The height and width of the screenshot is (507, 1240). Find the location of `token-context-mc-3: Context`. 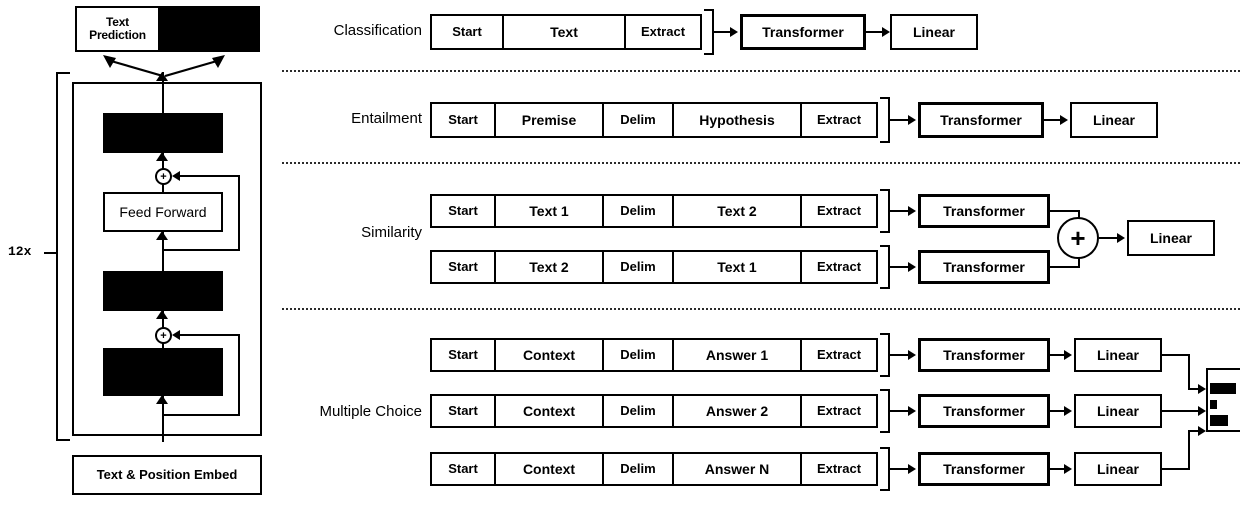

token-context-mc-3: Context is located at coordinates (549, 469).